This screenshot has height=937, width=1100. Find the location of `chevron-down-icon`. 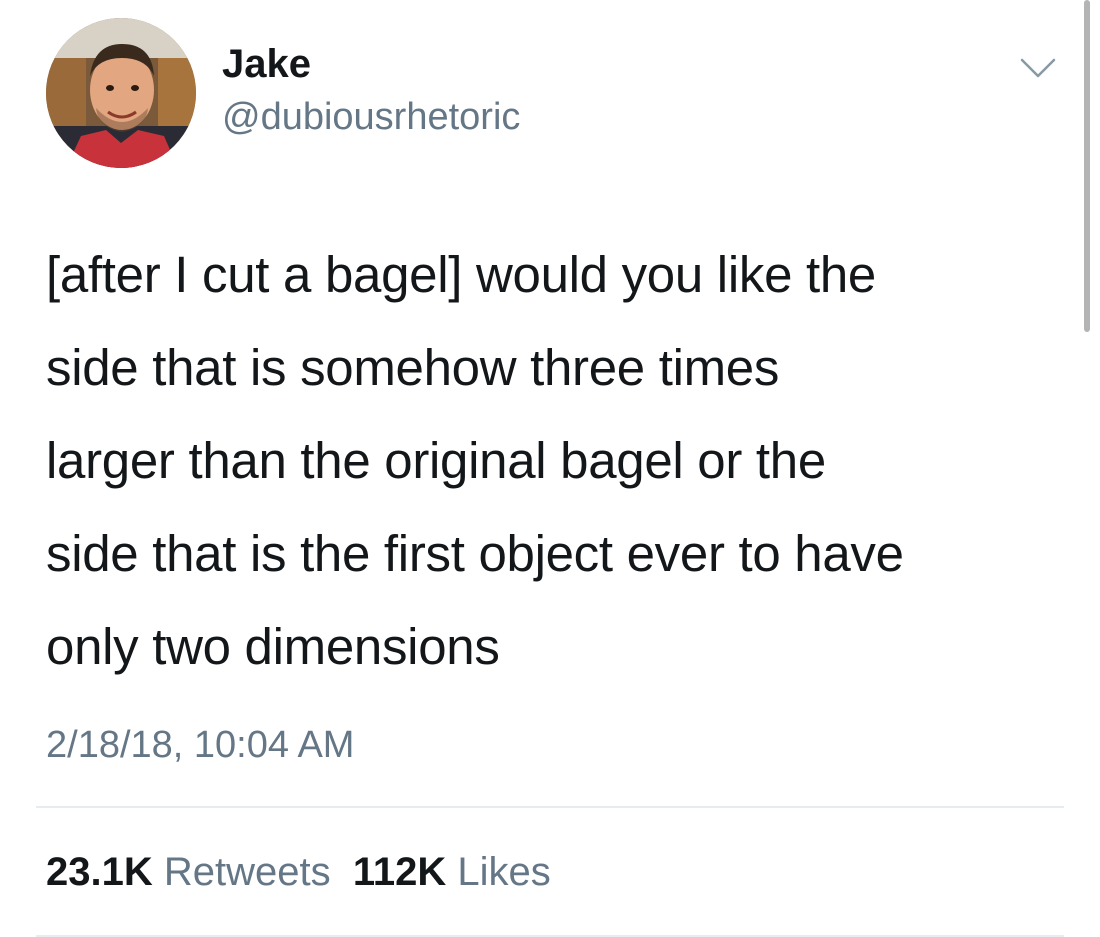

chevron-down-icon is located at coordinates (1038, 68).